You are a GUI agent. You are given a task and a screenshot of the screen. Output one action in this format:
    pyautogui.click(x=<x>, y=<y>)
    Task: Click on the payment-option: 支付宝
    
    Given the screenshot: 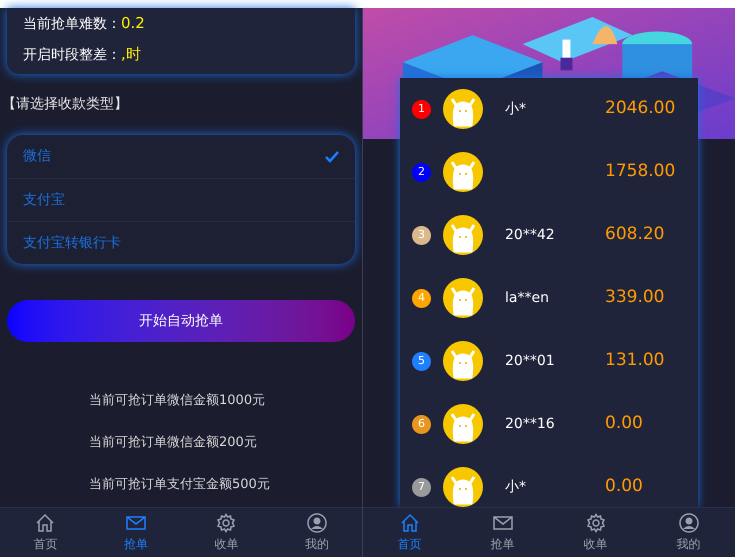 What is the action you would take?
    pyautogui.click(x=181, y=199)
    